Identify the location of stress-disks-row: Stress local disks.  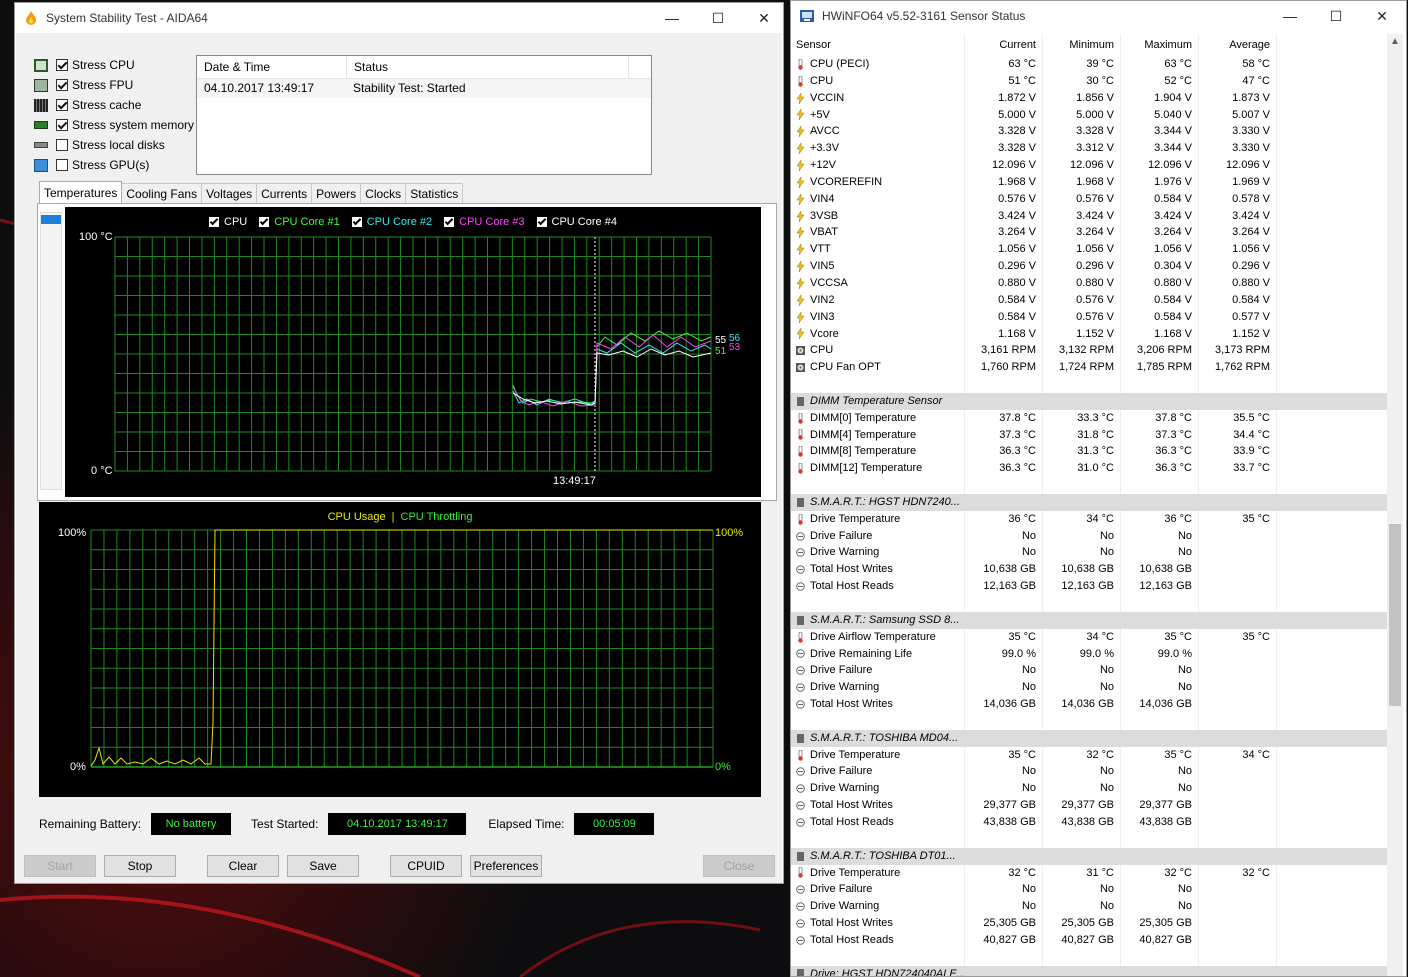
(114, 145).